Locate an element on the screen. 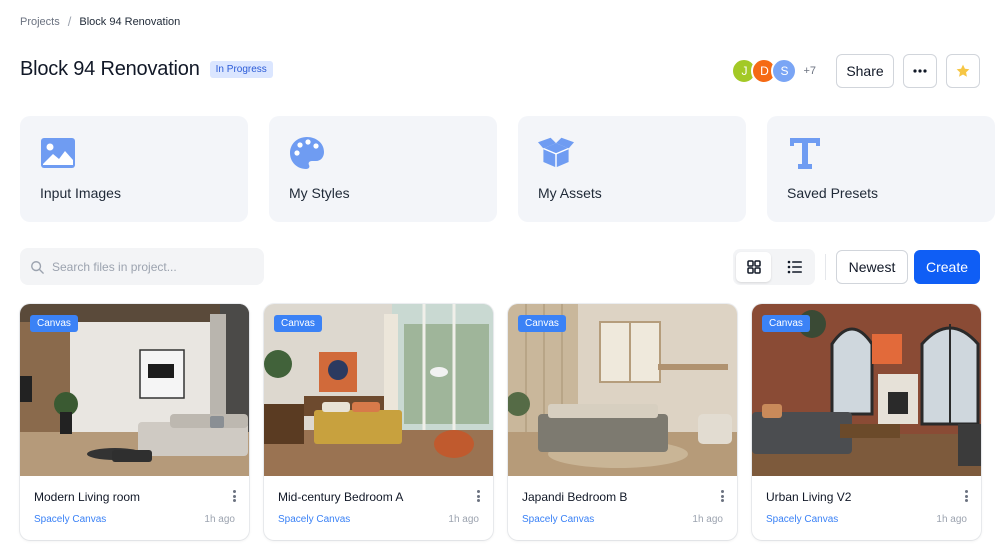 Image resolution: width=1000 pixels, height=556 pixels. member-avatars: J D S +7 is located at coordinates (773, 71).